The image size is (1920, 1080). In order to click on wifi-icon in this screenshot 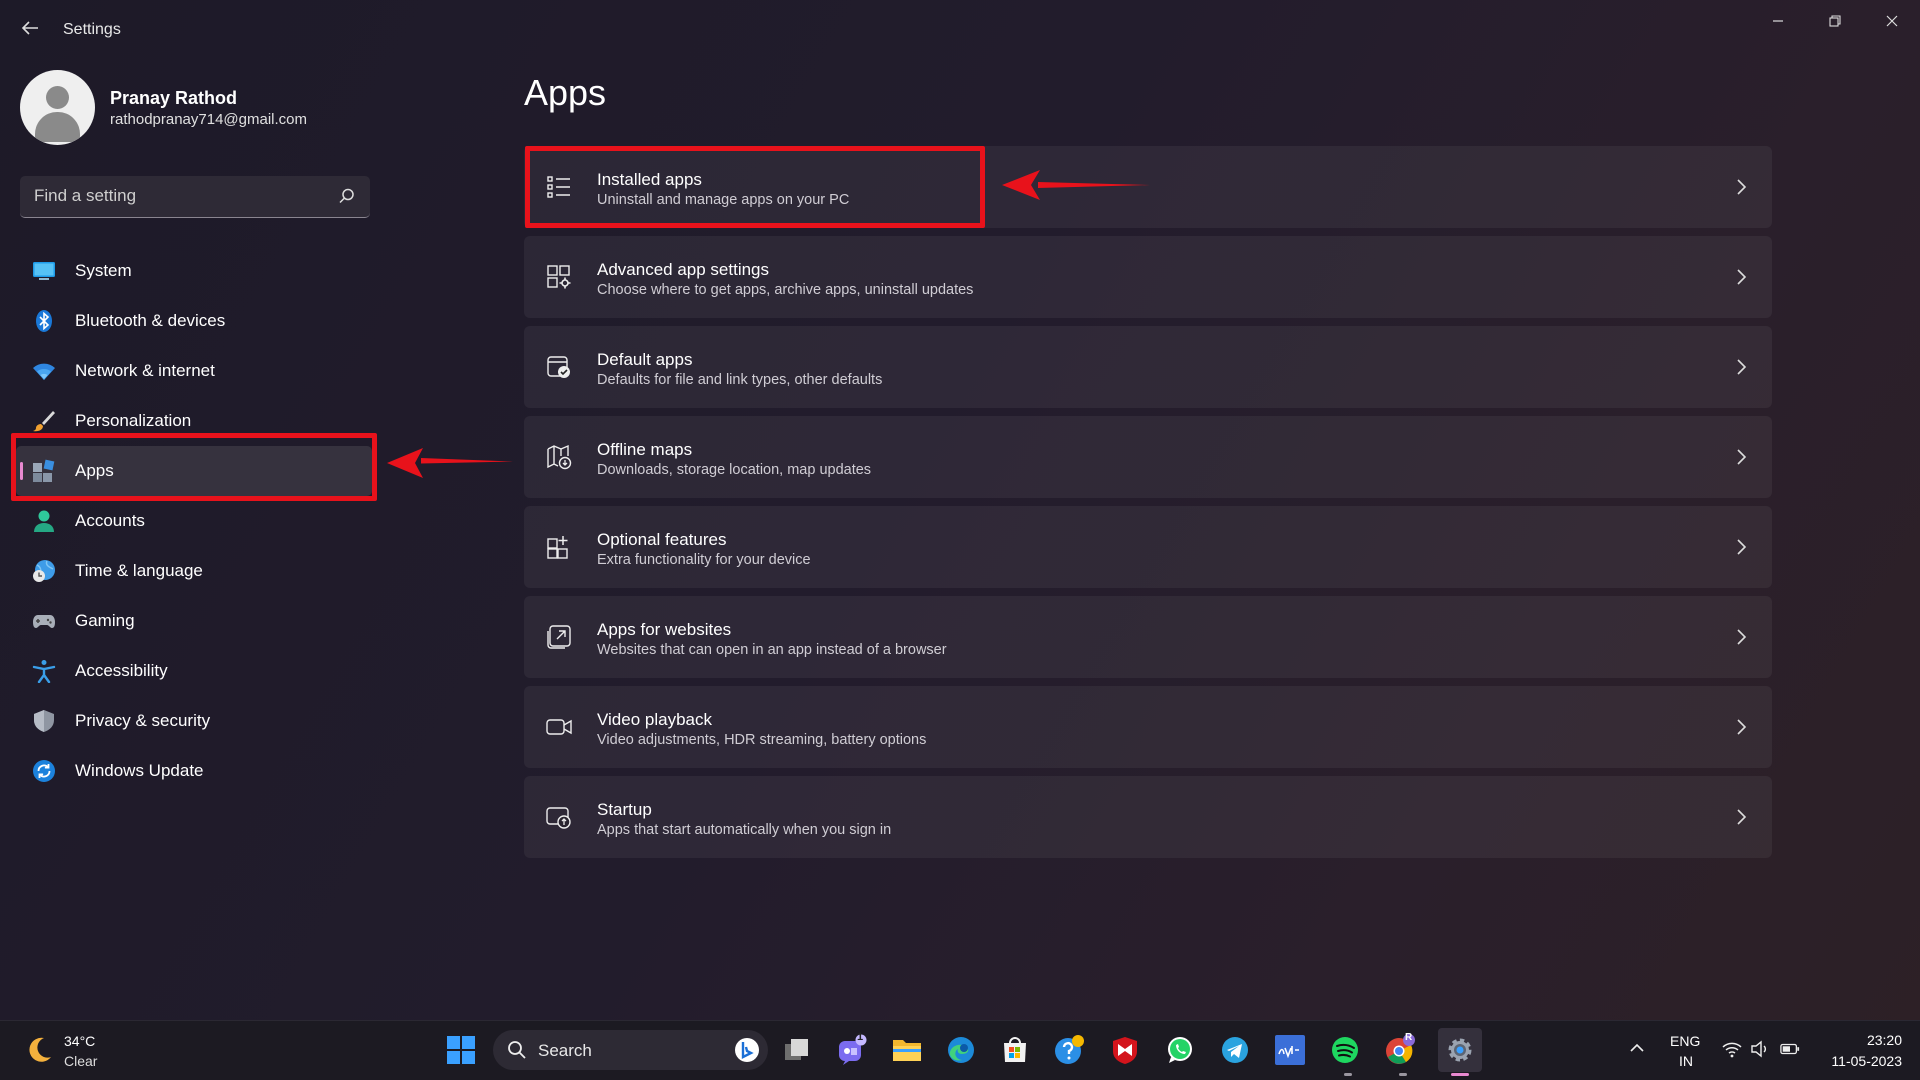, I will do `click(1732, 1049)`.